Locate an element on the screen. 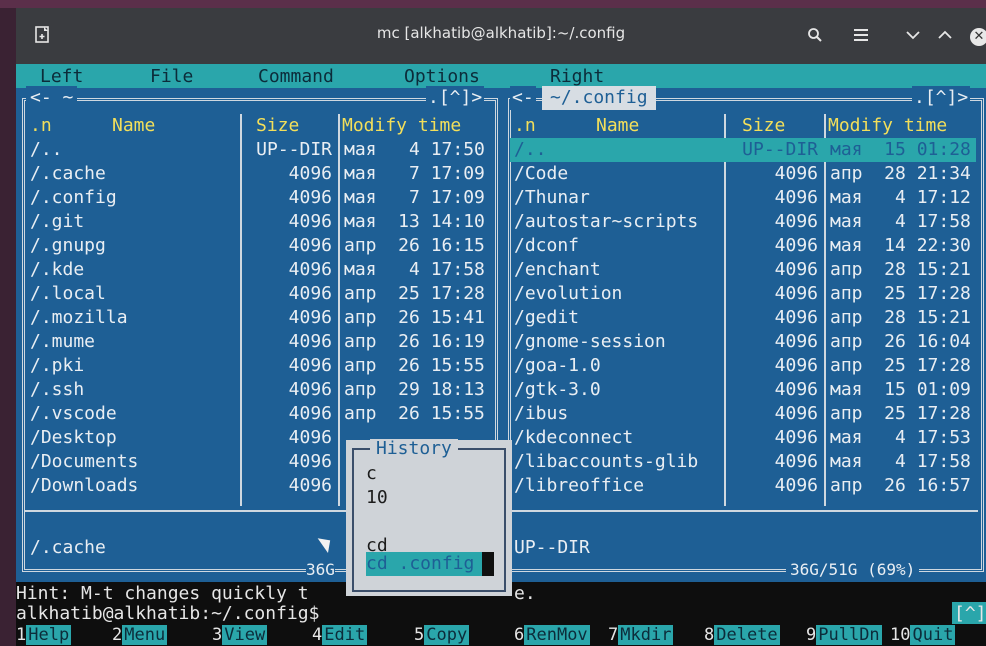 This screenshot has height=646, width=986. fkey-mkdir: 7 Mkdir is located at coordinates (641, 635).